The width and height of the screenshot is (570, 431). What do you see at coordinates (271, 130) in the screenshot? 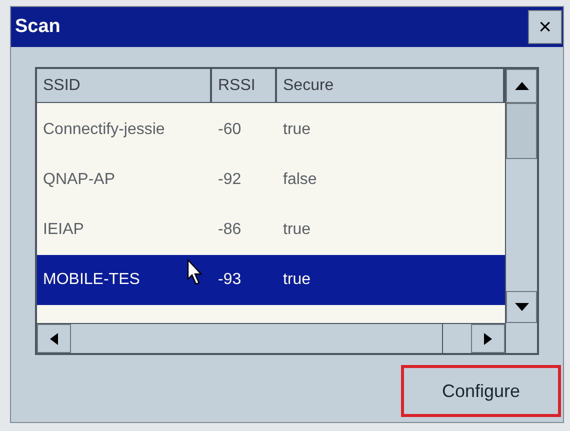
I see `network-row: Connectify-jessie -60 true` at bounding box center [271, 130].